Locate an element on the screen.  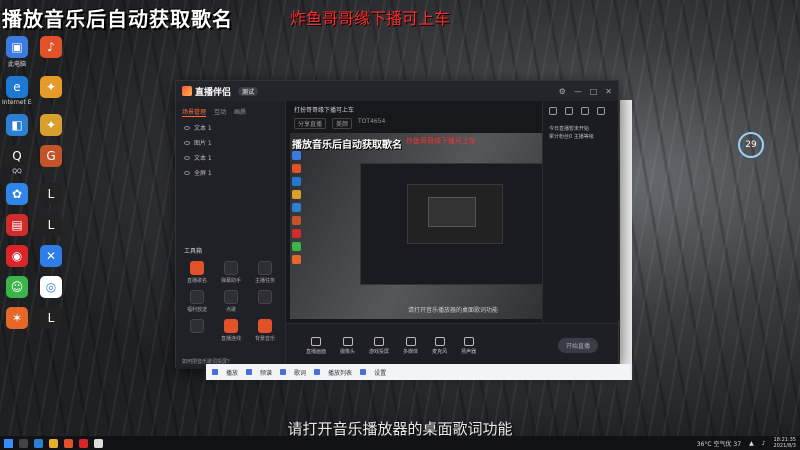
bell-icon is located at coordinates (585, 111).